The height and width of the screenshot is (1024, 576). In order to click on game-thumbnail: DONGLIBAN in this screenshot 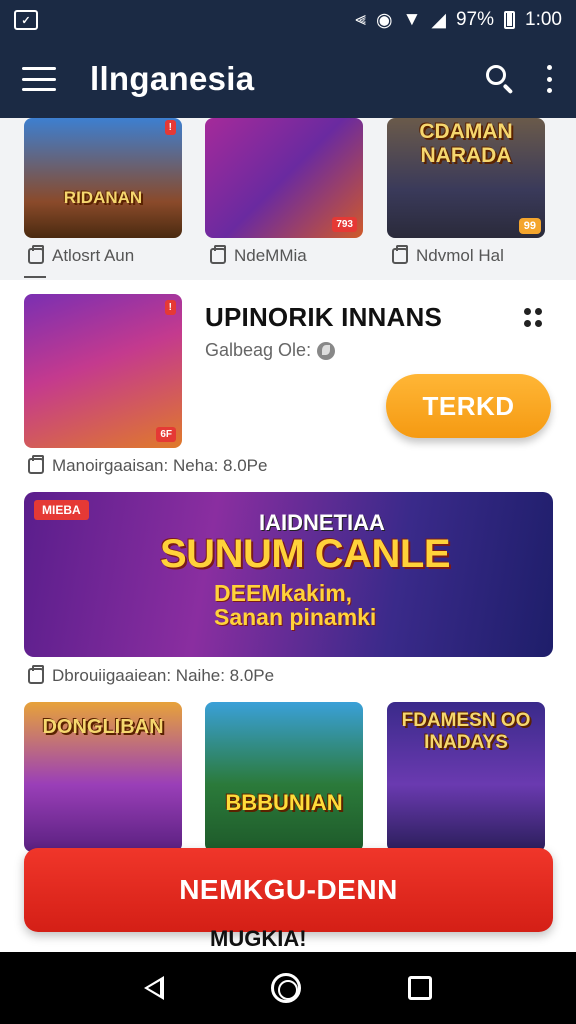, I will do `click(103, 777)`.